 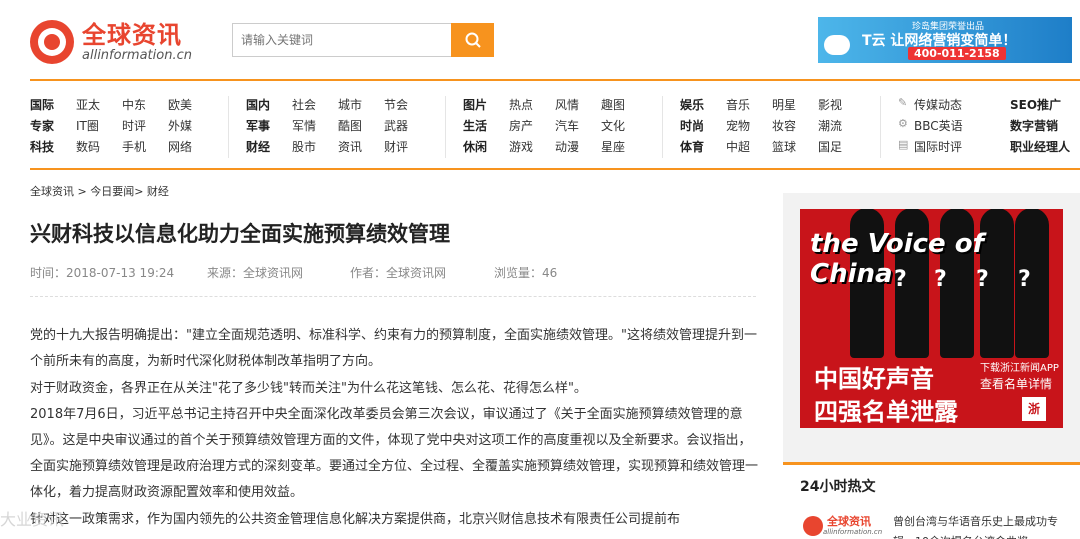 What do you see at coordinates (521, 104) in the screenshot?
I see `nav-link-热点: 热点` at bounding box center [521, 104].